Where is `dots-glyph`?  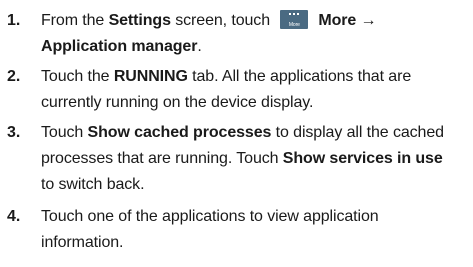 dots-glyph is located at coordinates (294, 15).